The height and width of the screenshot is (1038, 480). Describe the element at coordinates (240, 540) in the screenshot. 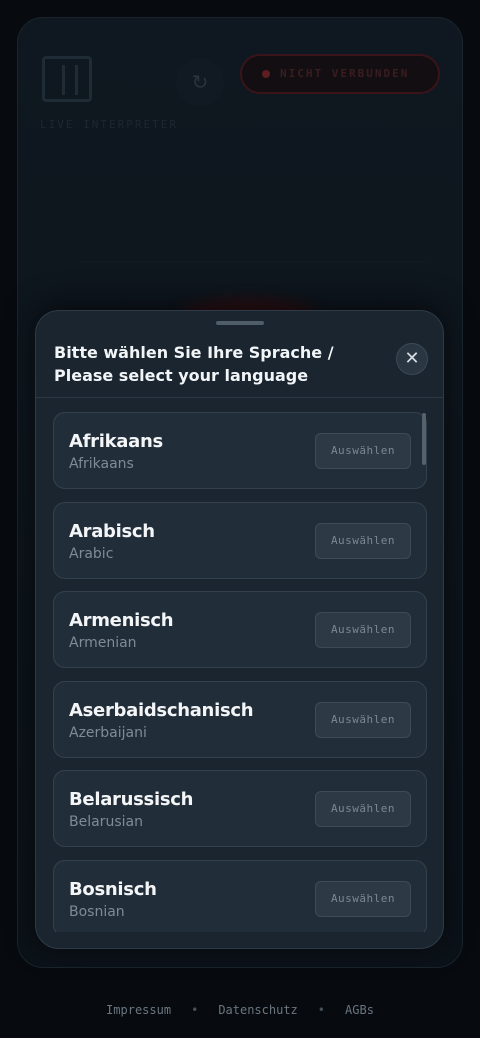

I see `language-item-arabic: Arabisch Arabic Auswählen` at that location.